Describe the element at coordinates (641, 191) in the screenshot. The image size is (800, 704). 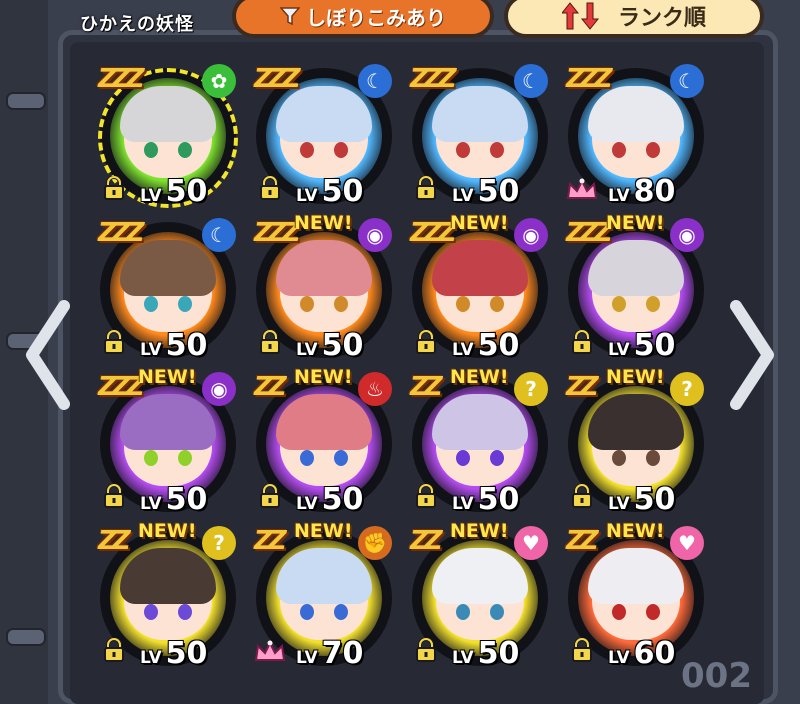
I see `level-readout: LV 80` at that location.